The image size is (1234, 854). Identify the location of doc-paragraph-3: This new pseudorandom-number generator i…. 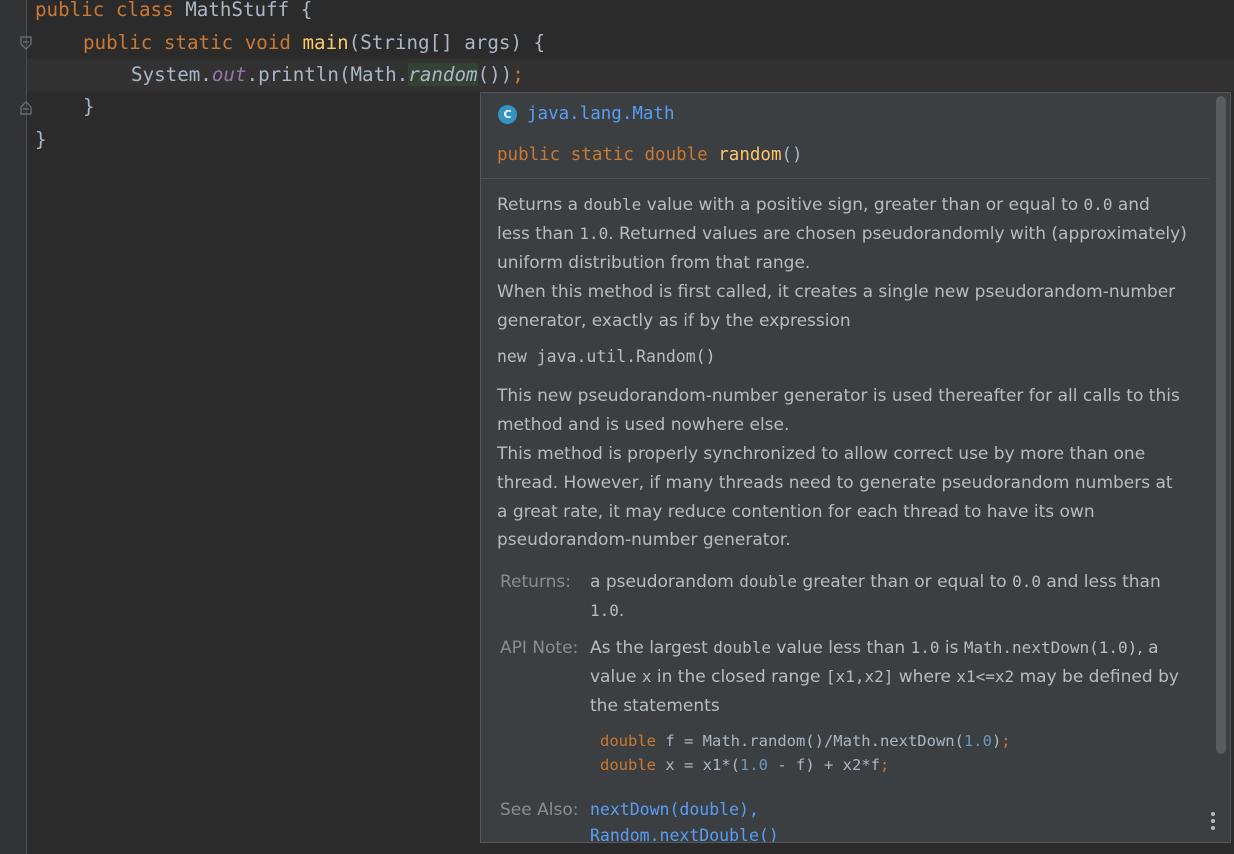
(838, 410).